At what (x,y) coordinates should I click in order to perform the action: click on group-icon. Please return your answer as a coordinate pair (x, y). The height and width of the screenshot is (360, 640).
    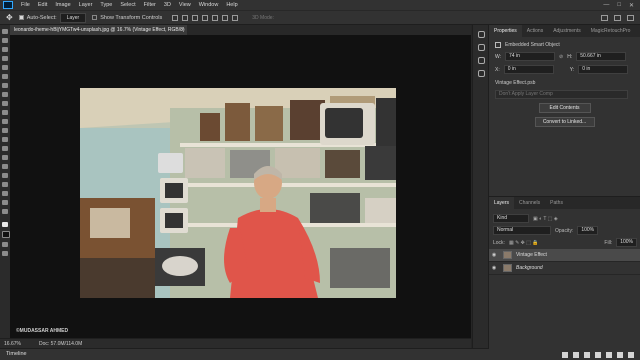
    Looking at the image, I should click on (609, 355).